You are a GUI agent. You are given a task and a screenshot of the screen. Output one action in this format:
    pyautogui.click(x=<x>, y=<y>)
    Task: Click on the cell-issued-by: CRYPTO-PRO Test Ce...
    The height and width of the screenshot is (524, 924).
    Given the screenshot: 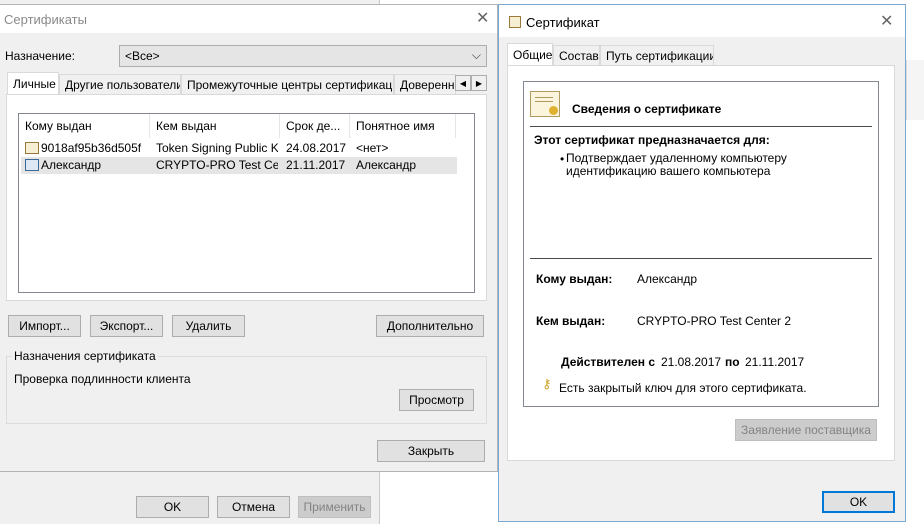 What is the action you would take?
    pyautogui.click(x=217, y=165)
    